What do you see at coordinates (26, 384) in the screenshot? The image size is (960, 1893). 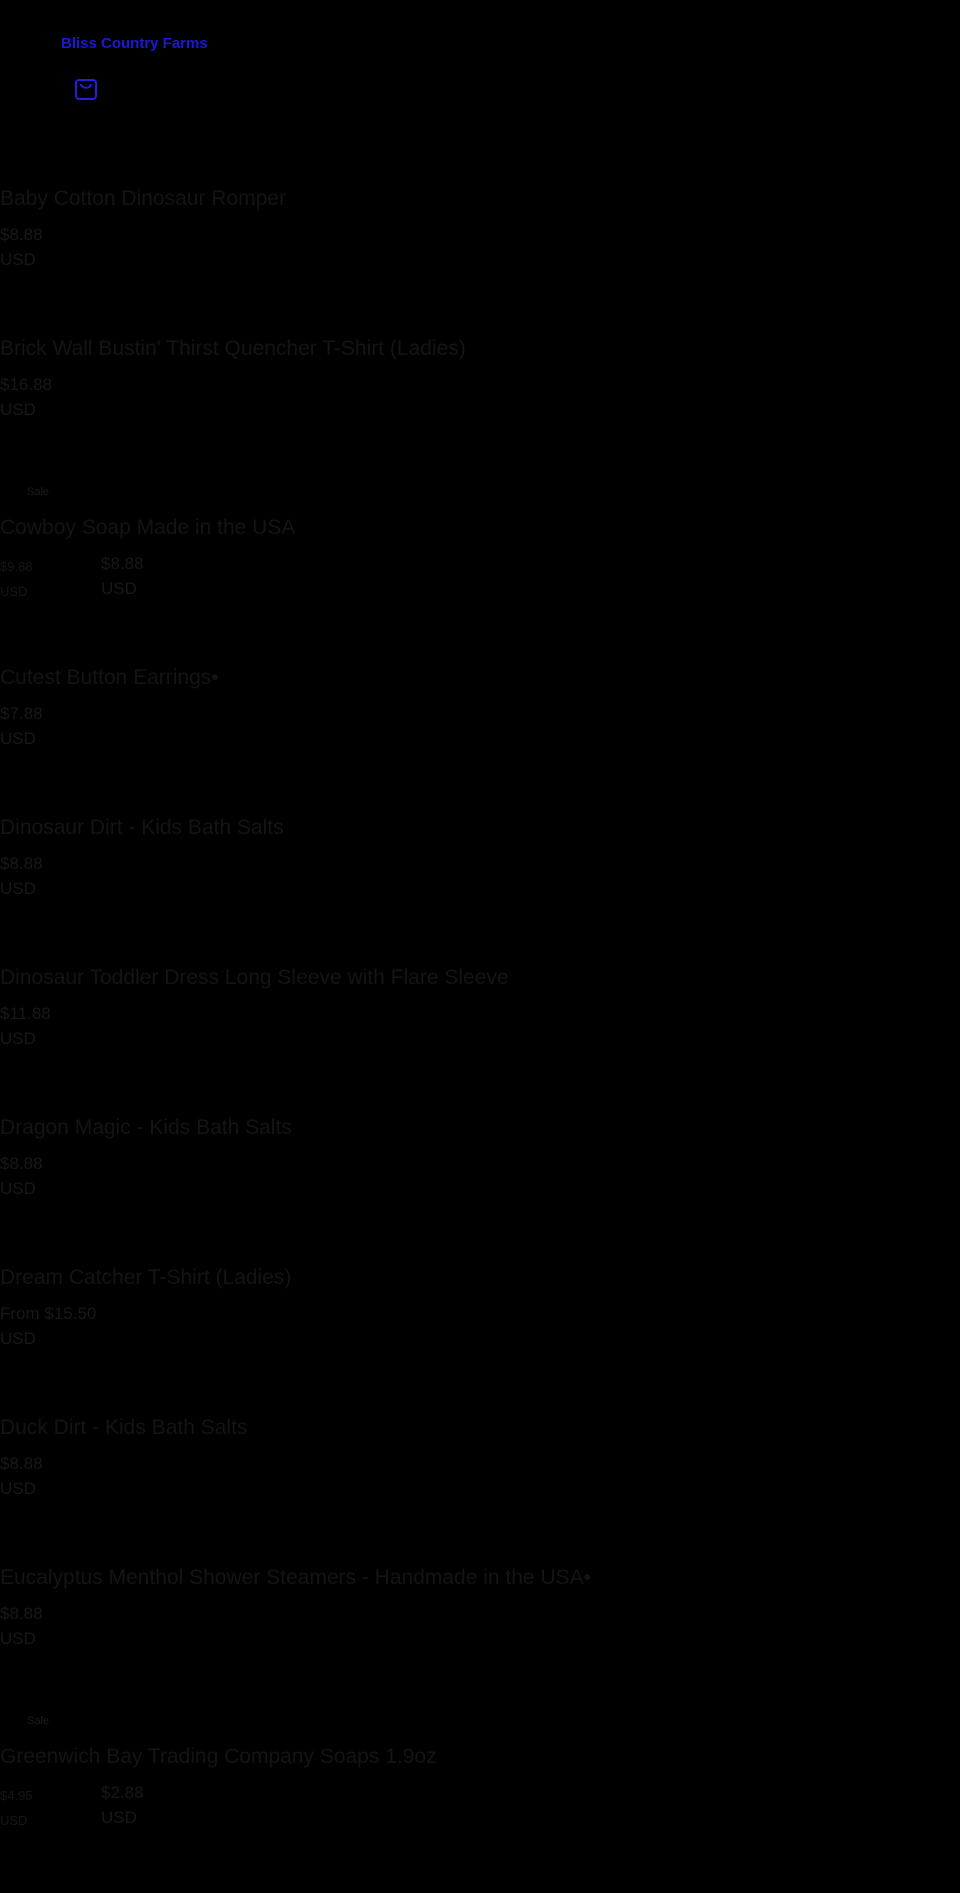 I see `price-amount: $16.88` at bounding box center [26, 384].